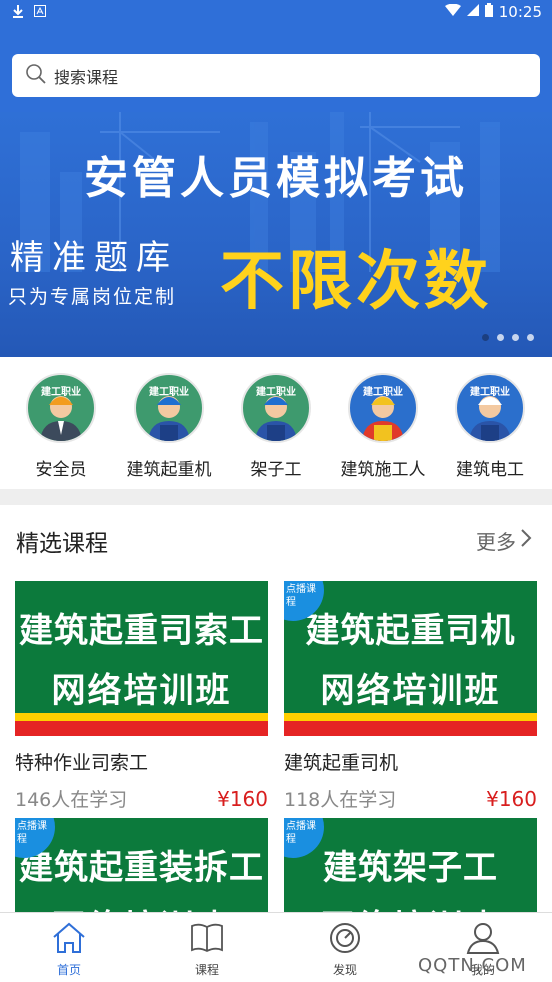 This screenshot has width=552, height=982. I want to click on category-scaffolder: 建工职业 架子工, so click(276, 426).